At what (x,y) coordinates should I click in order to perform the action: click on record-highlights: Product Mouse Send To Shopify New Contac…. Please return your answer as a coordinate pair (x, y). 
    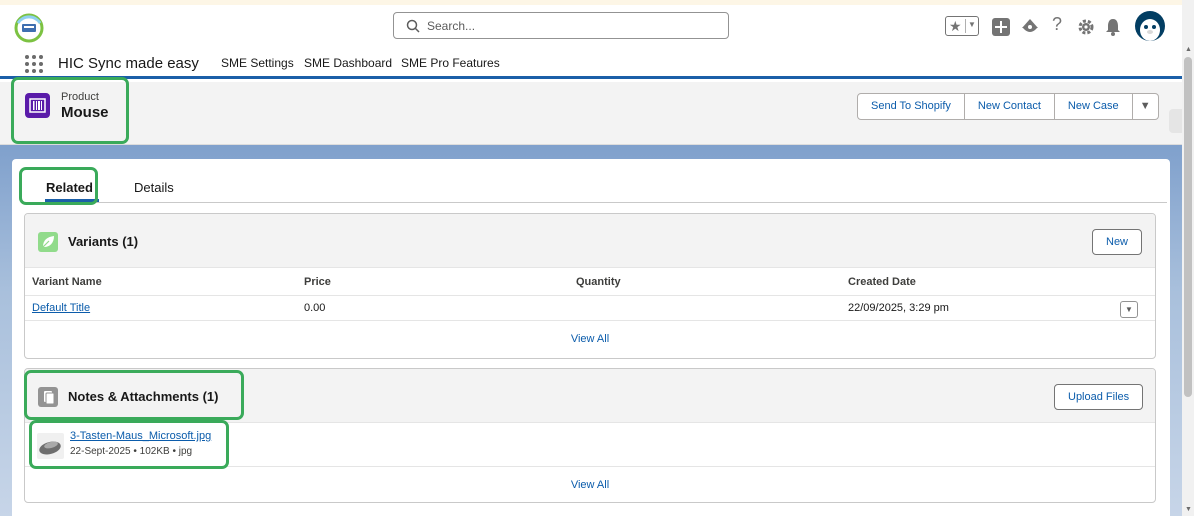
    Looking at the image, I should click on (591, 113).